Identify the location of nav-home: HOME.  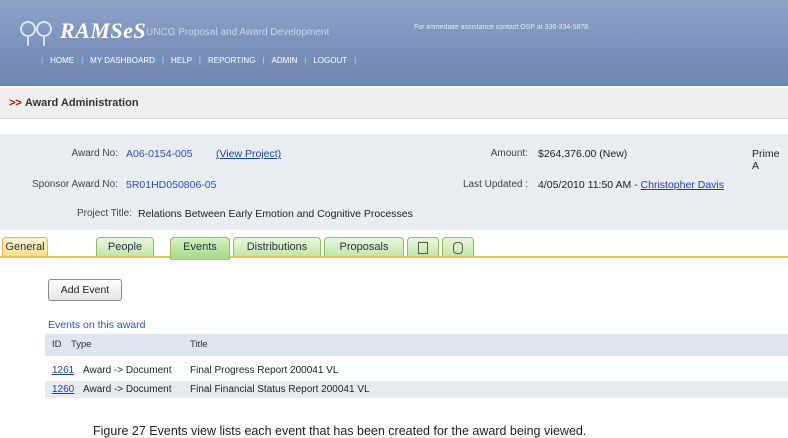
(62, 60).